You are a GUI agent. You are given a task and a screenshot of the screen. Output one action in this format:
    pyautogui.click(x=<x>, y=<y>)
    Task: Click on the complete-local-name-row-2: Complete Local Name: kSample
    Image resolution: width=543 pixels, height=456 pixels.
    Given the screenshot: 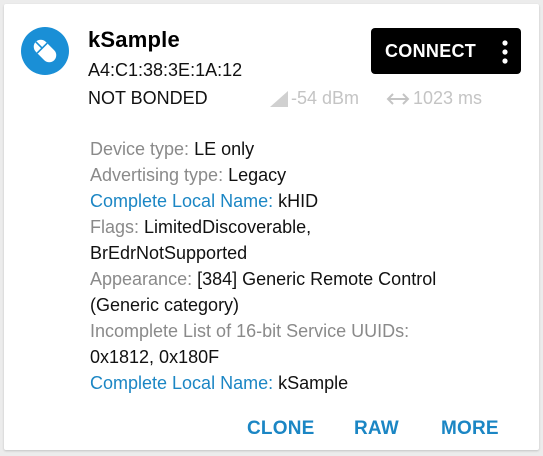 What is the action you would take?
    pyautogui.click(x=263, y=383)
    